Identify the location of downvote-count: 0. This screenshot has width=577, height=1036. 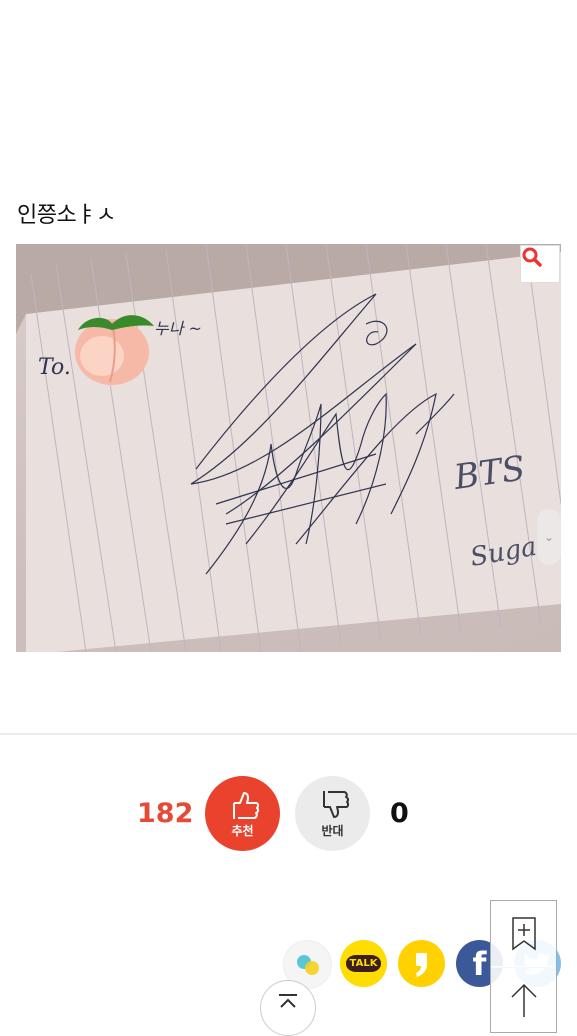
(399, 813).